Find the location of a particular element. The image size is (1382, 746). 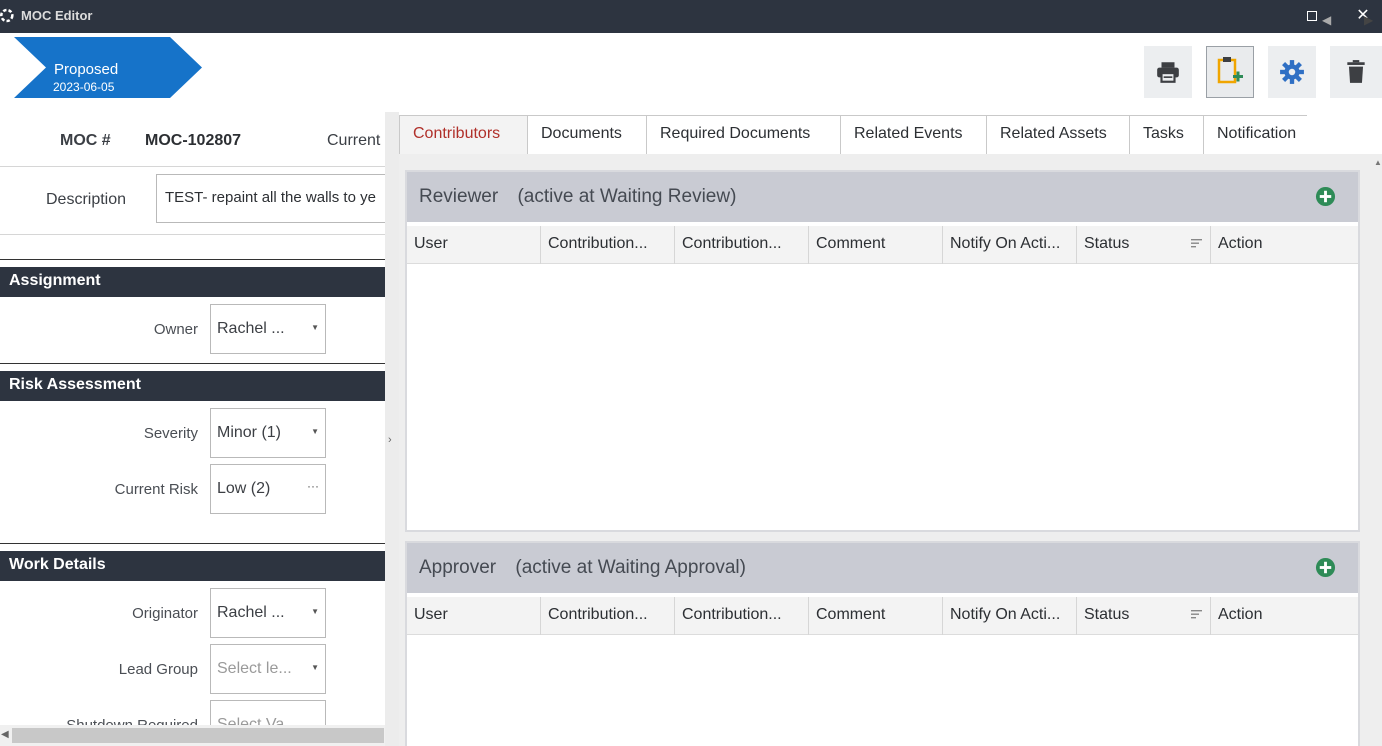

lead-group-label: Lead Group is located at coordinates (158, 669).